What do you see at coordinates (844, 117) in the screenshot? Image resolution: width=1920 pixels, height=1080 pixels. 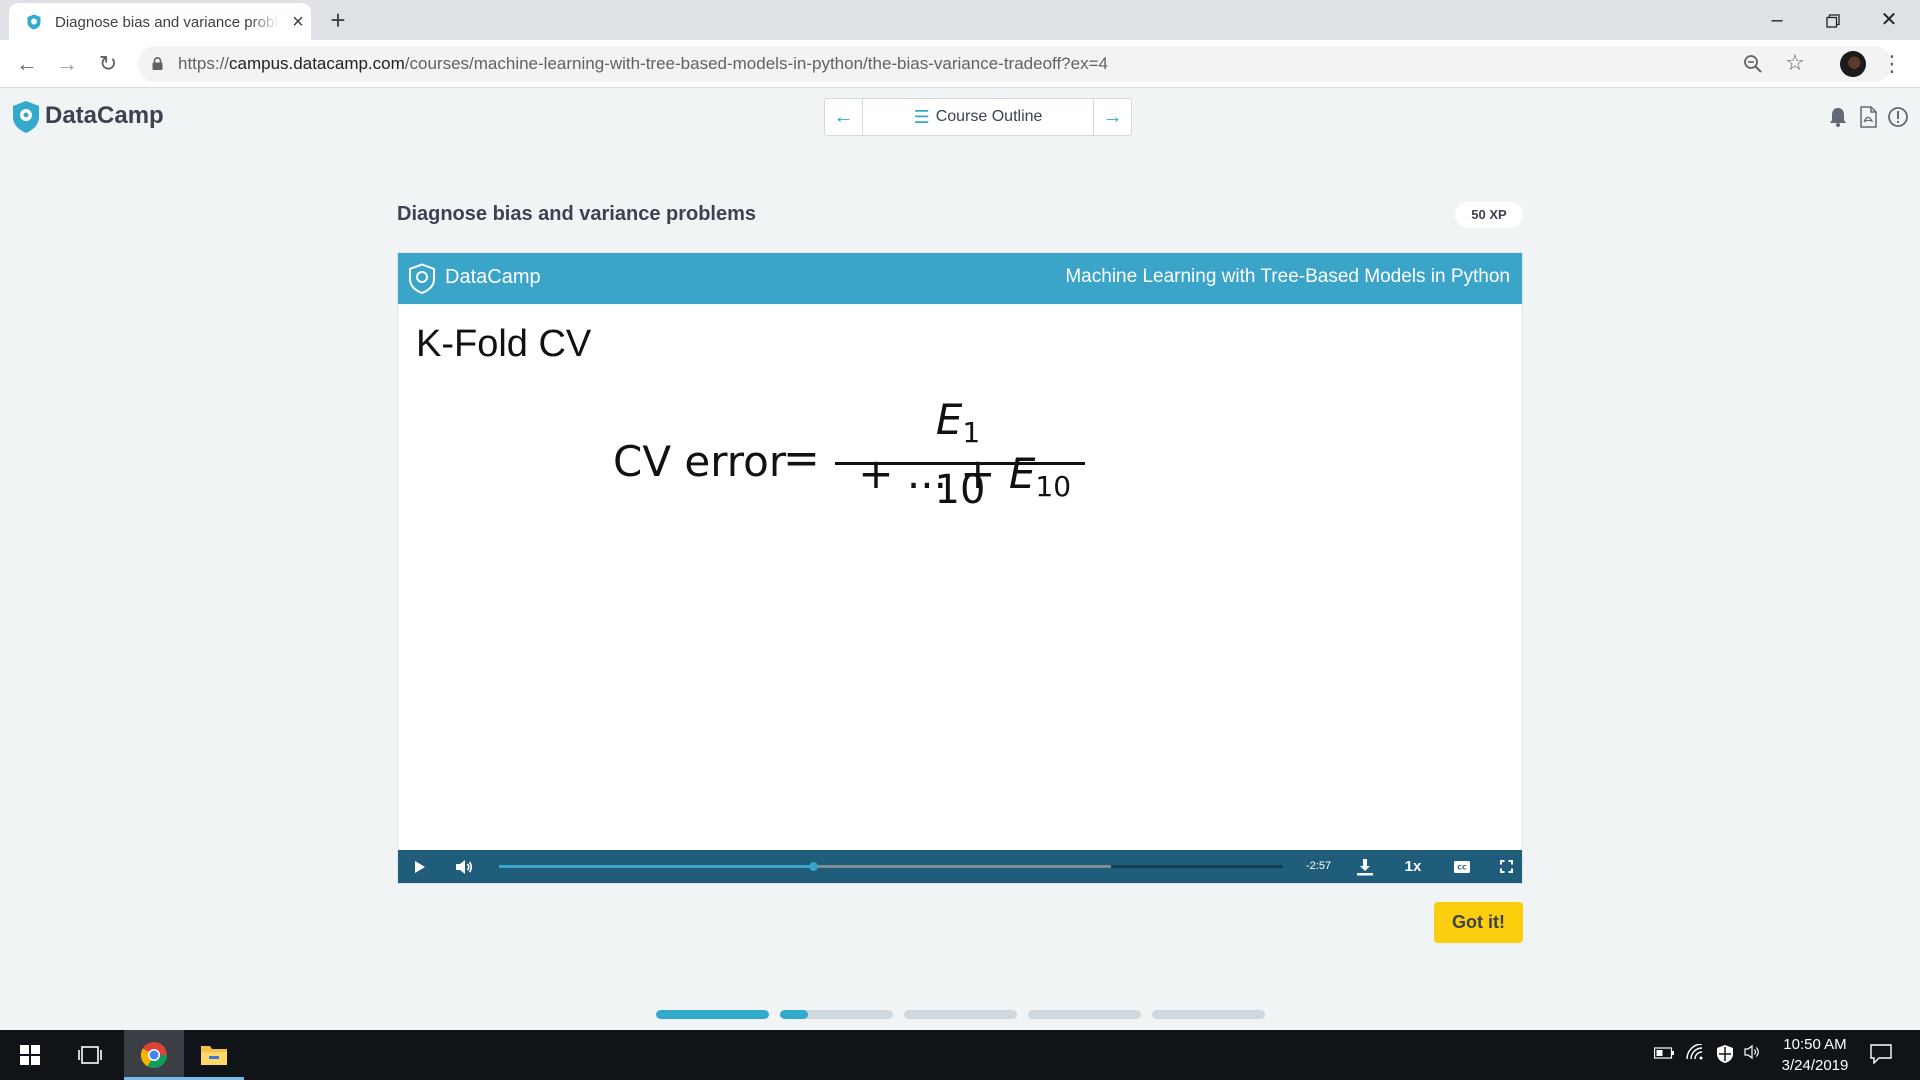 I see `previous-exercise-arrow-icon: ←` at bounding box center [844, 117].